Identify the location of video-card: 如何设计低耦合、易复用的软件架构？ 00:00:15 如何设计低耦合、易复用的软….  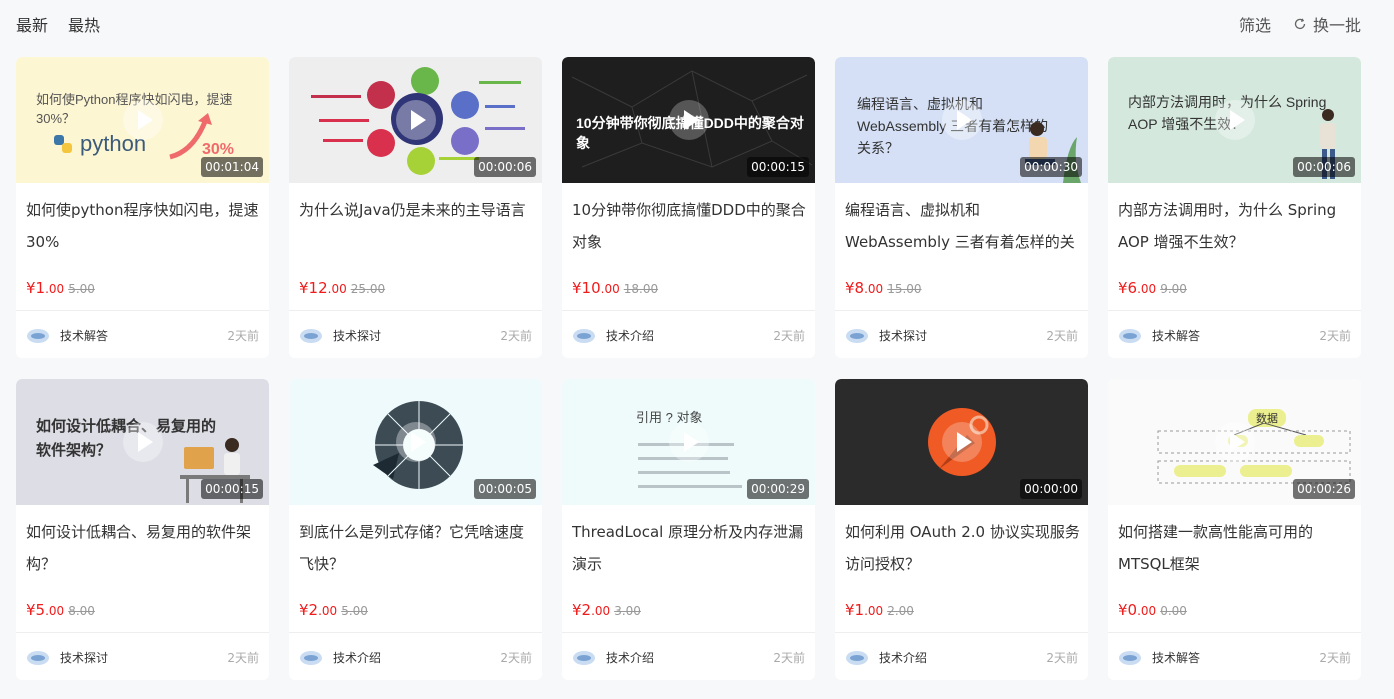
(142, 529).